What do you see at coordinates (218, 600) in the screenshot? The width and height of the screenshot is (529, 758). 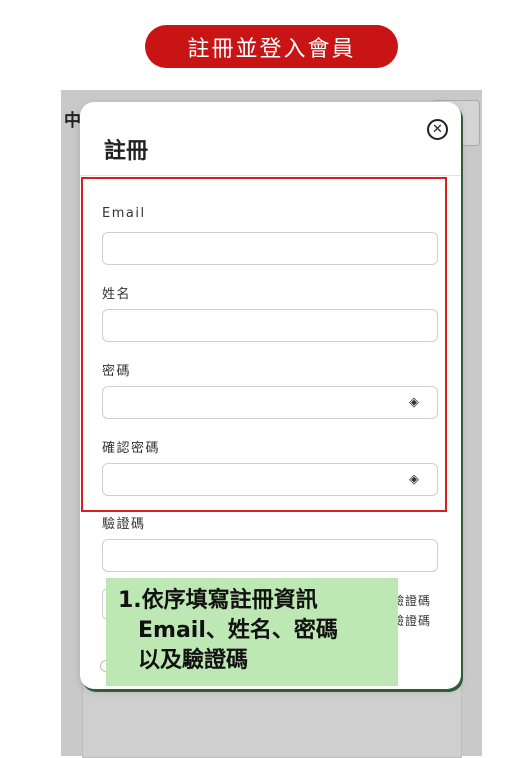 I see `instruction-line: 1.依序填寫註冊資訊` at bounding box center [218, 600].